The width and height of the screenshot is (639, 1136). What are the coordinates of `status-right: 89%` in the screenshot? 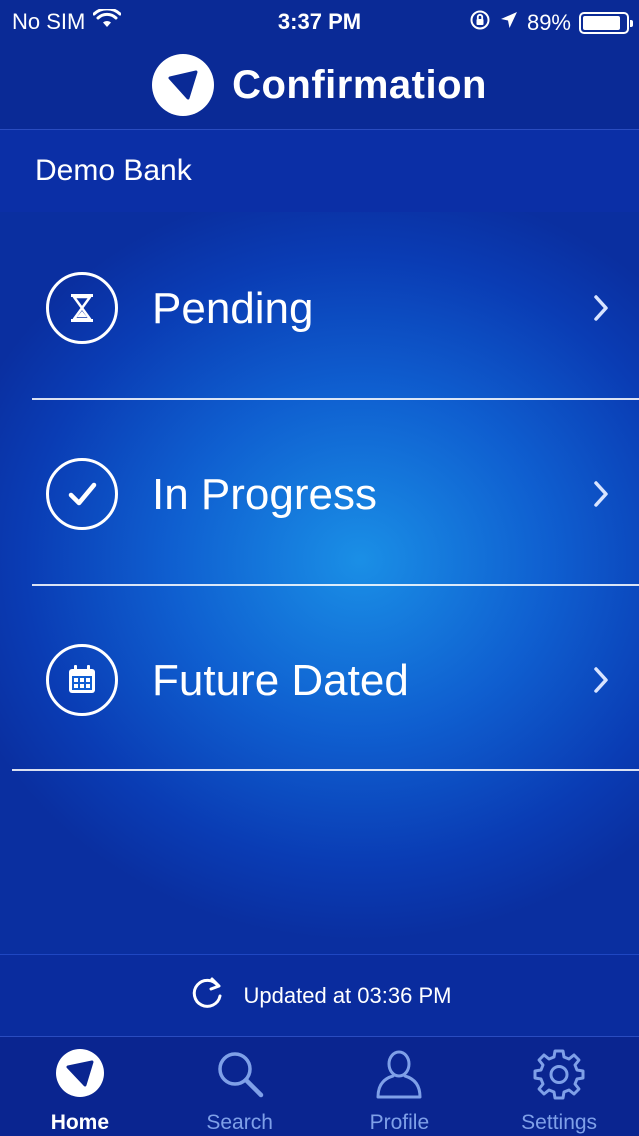 It's located at (551, 23).